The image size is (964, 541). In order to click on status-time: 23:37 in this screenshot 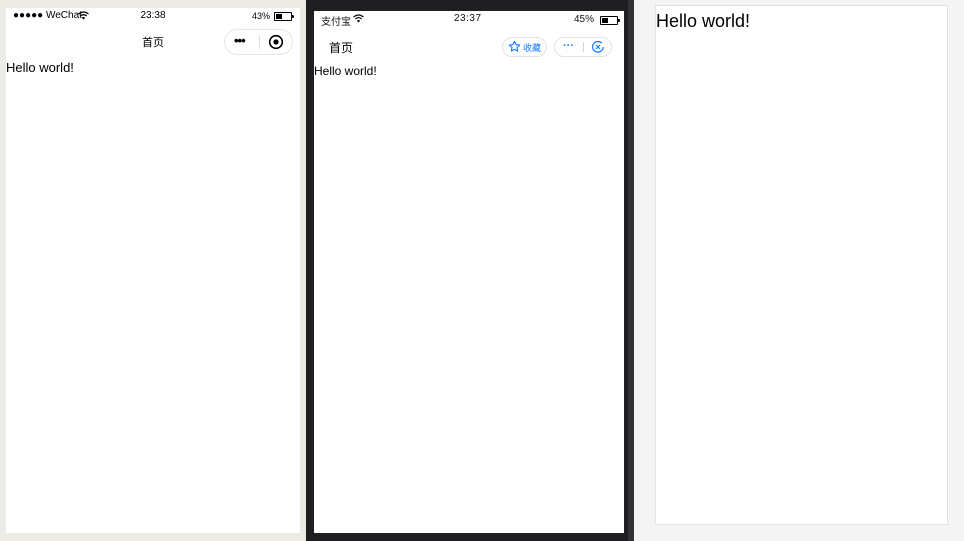, I will do `click(468, 18)`.